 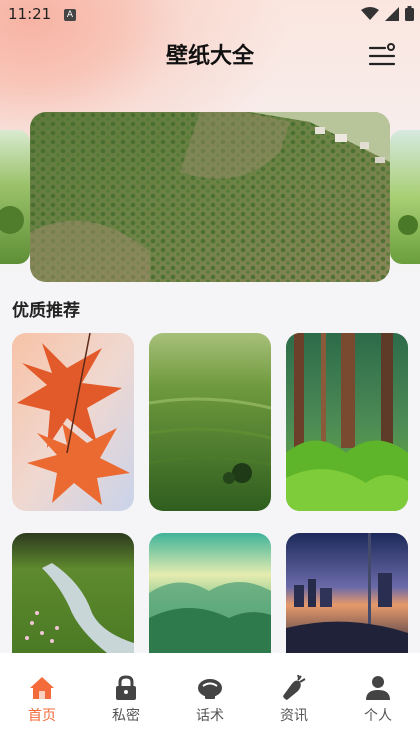 I want to click on menu-icon, so click(x=382, y=54).